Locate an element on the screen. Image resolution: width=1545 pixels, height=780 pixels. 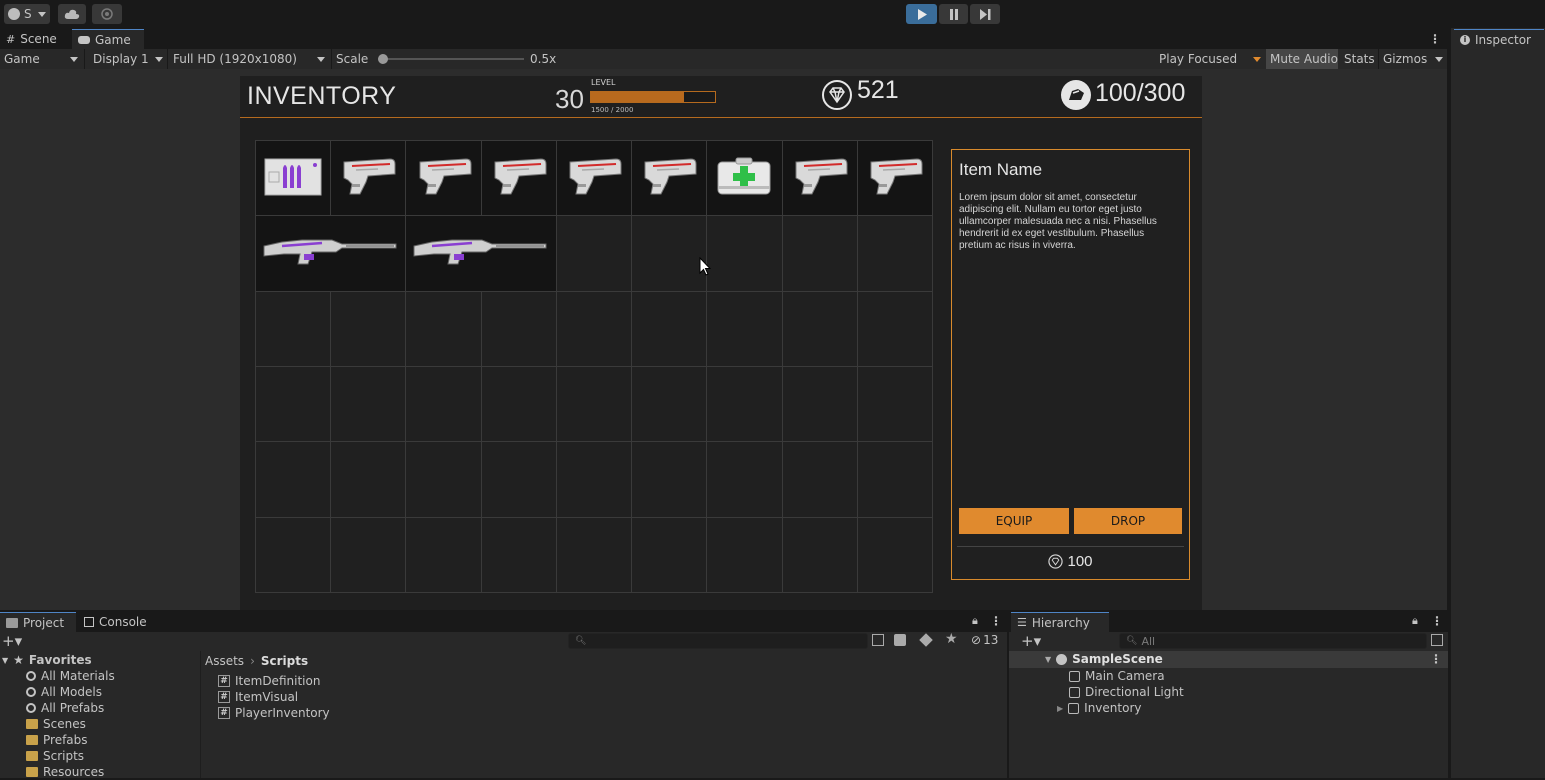
drop-button: DROP is located at coordinates (1128, 521).